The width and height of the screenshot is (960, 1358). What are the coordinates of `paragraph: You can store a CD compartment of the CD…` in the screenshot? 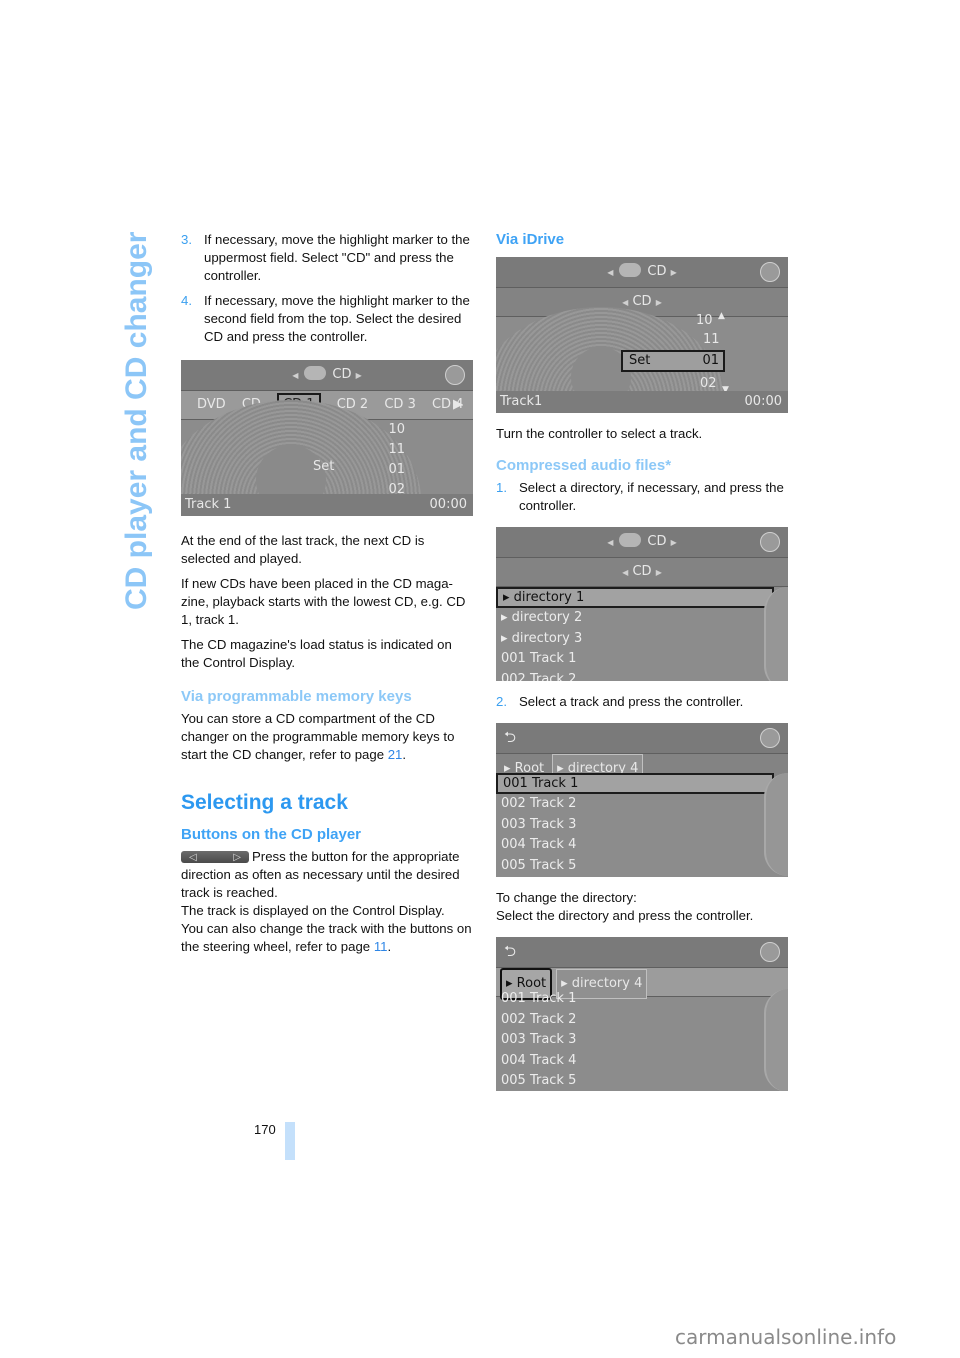 It's located at (318, 736).